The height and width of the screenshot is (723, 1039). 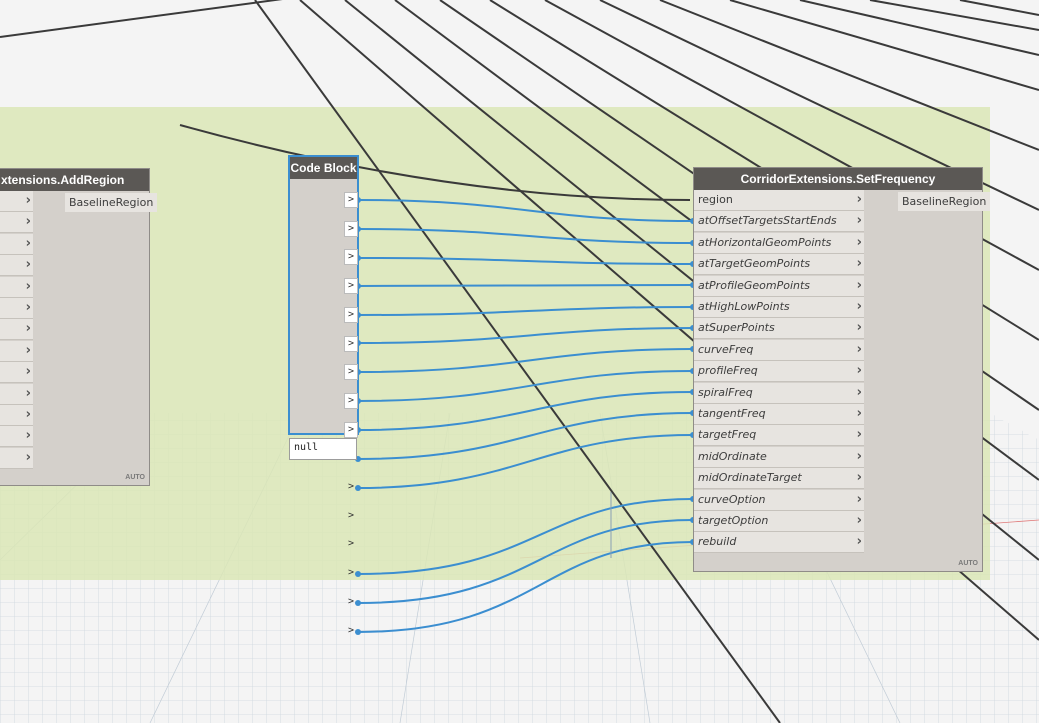 I want to click on input-port-atOffsetTargetsStartEnds: atOffsetTargetsStartEnds ›, so click(x=779, y=222).